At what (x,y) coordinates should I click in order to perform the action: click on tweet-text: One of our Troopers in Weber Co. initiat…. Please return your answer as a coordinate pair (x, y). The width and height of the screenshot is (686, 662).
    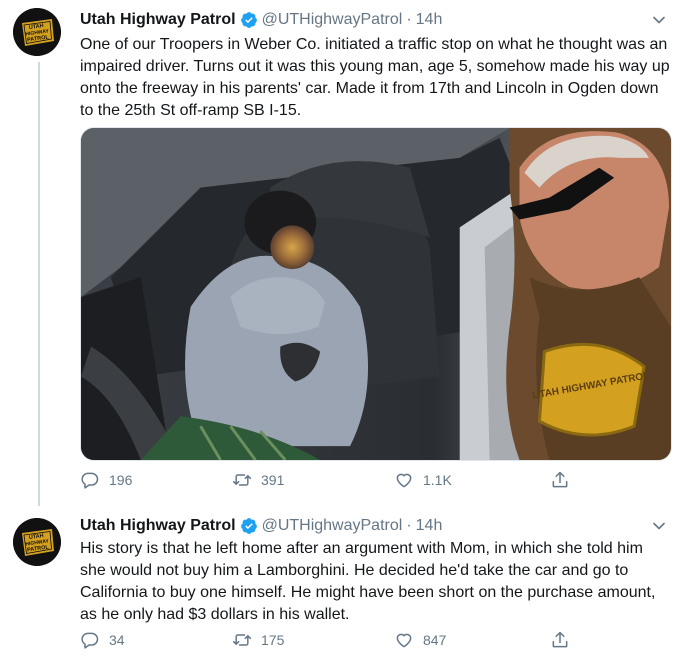
    Looking at the image, I should click on (375, 77).